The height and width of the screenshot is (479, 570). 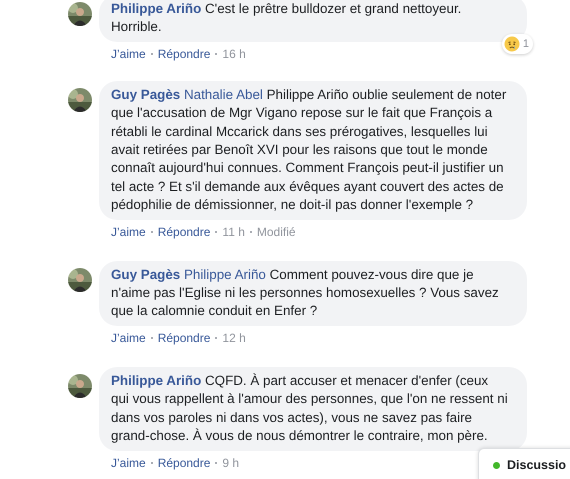 I want to click on chat-tab: Discussio, so click(x=524, y=463).